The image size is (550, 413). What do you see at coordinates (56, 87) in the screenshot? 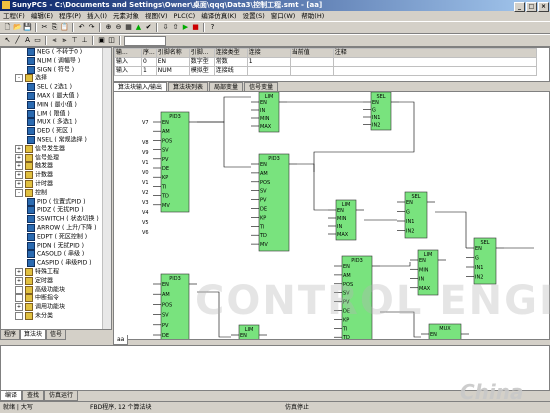
I see `tree-item: SEL ( 2选1 )` at bounding box center [56, 87].